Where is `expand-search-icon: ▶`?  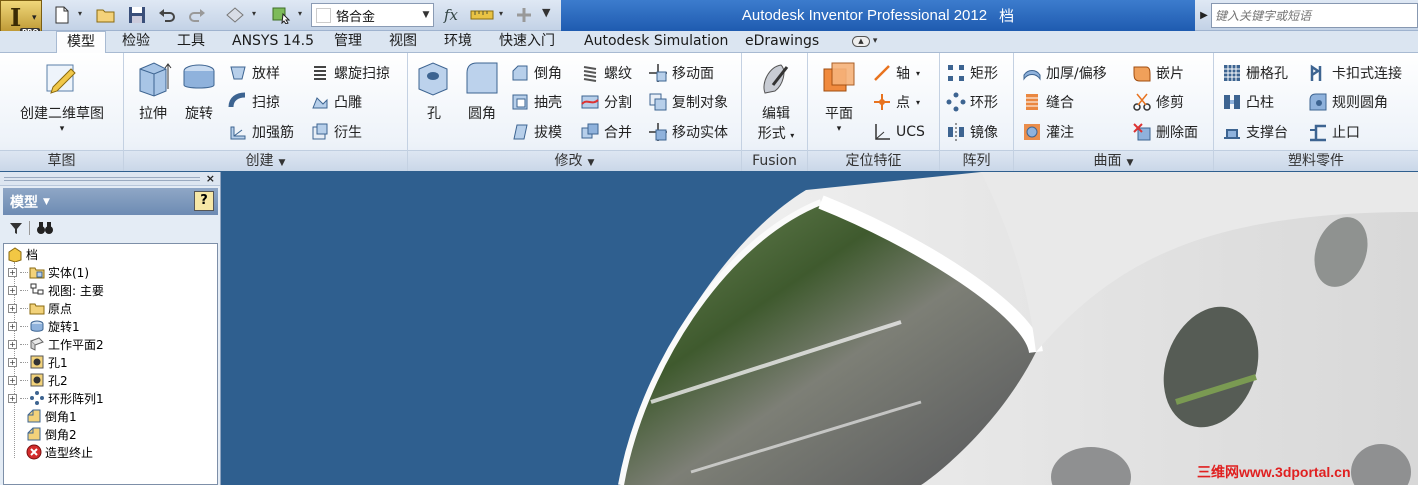
expand-search-icon: ▶ is located at coordinates (1204, 15).